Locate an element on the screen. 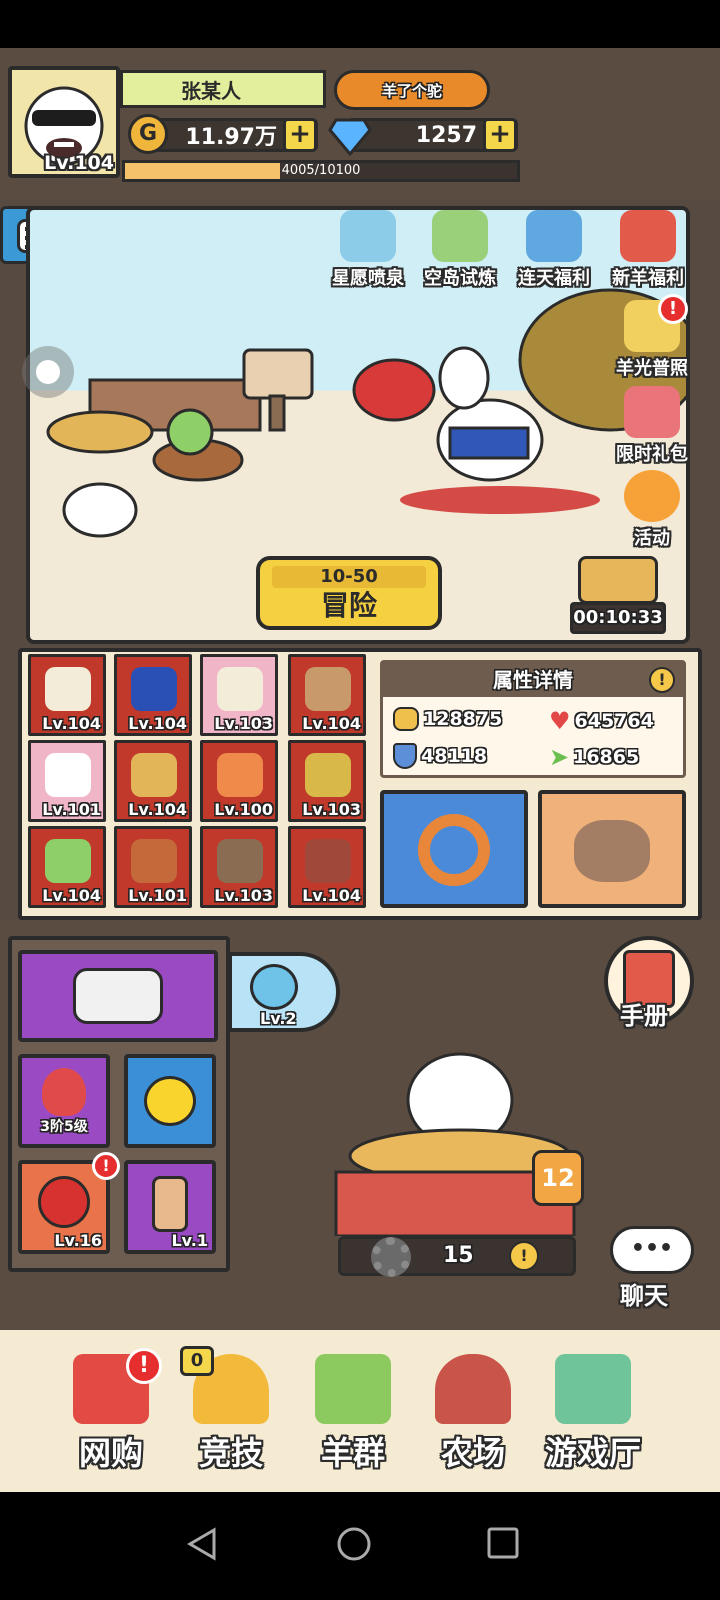 This screenshot has width=720, height=1600. wishing-fountain-button: 星愿喷泉 is located at coordinates (368, 250).